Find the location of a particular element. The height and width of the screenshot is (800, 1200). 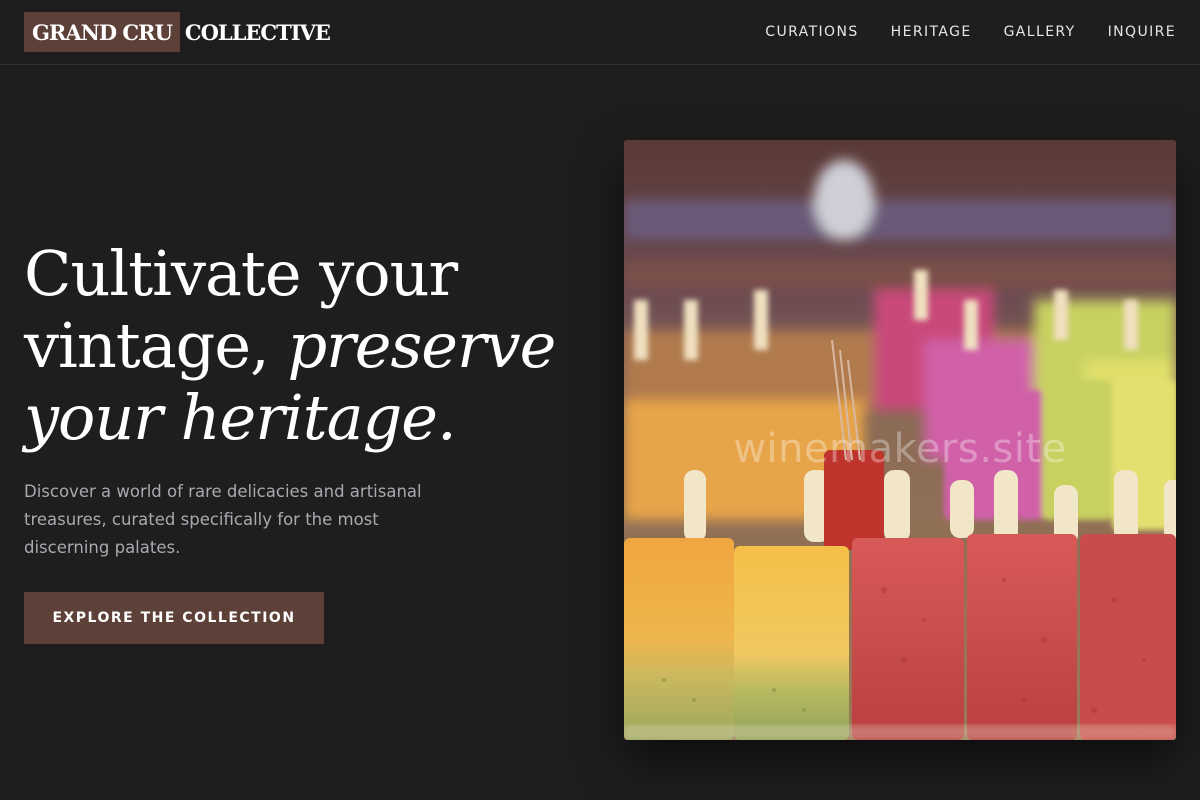

image-watermark: winemakers.site is located at coordinates (900, 449).